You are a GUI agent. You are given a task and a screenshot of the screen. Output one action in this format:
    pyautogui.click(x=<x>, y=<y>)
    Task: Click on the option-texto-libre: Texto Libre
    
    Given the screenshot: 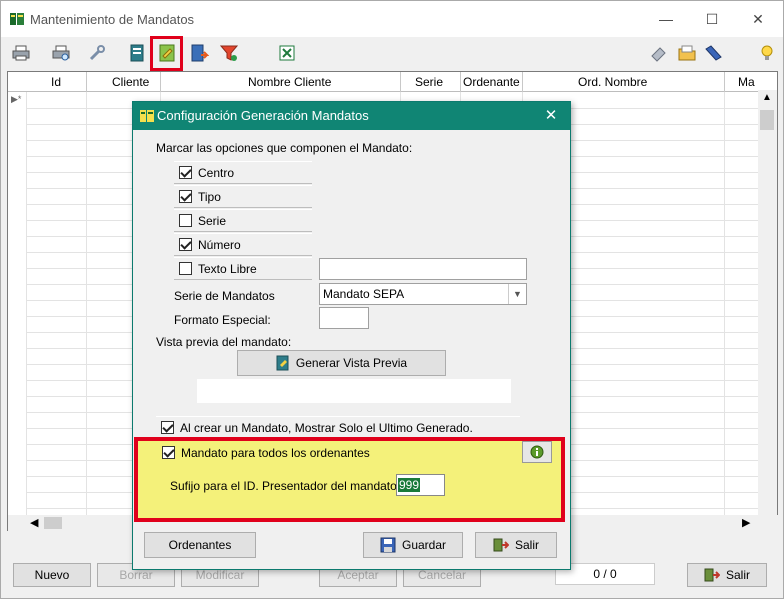 What is the action you would take?
    pyautogui.click(x=243, y=268)
    